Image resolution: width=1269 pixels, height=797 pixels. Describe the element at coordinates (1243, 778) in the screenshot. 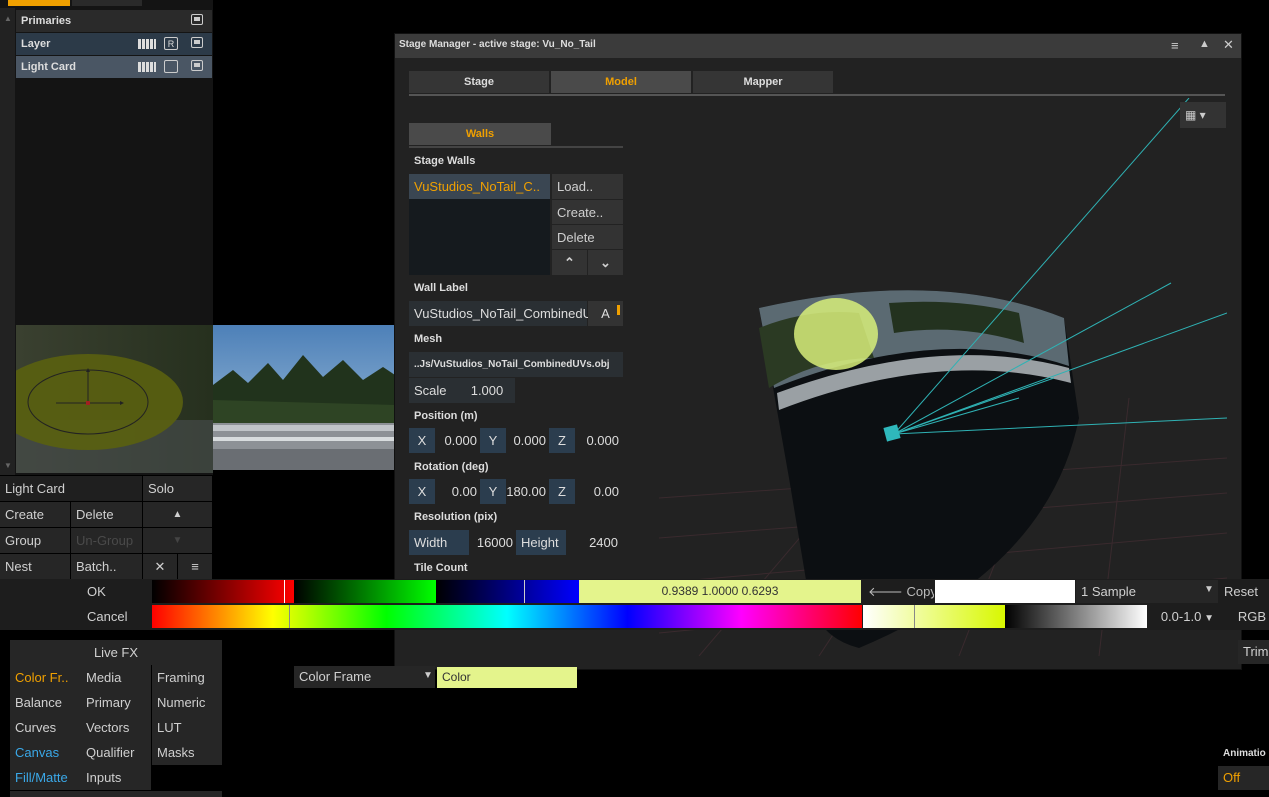

I see `animation-toggle: Off` at that location.